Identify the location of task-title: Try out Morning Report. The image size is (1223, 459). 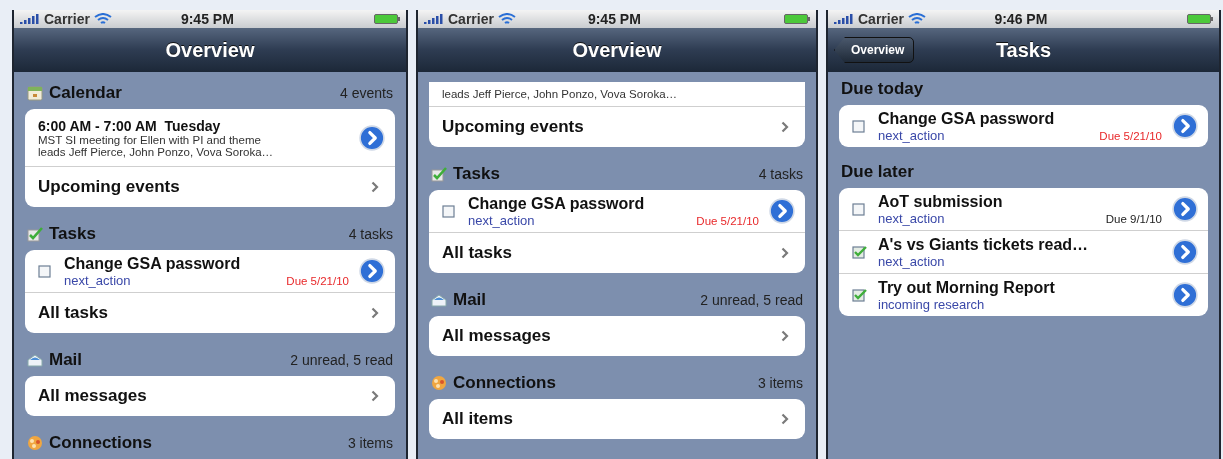
(967, 287).